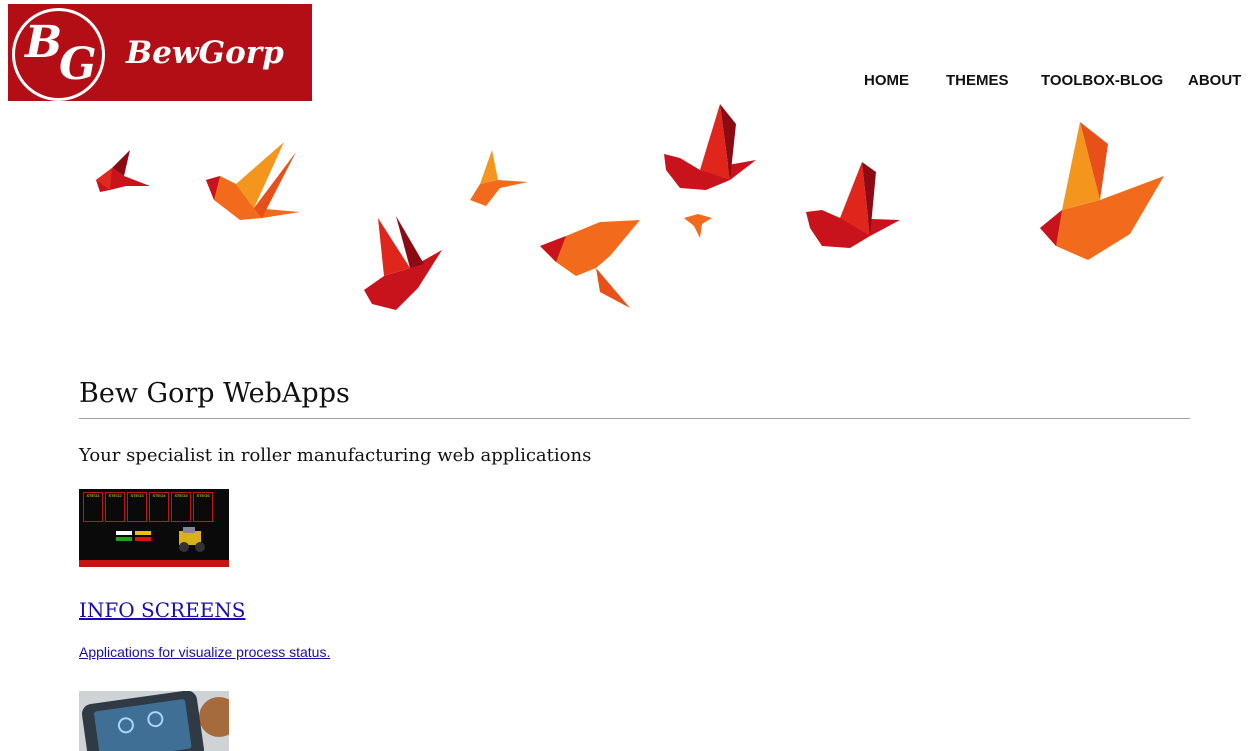  I want to click on steg-columns: STEG1 STEG2 STEG3 STEG4 STEG5 STEG6, so click(148, 507).